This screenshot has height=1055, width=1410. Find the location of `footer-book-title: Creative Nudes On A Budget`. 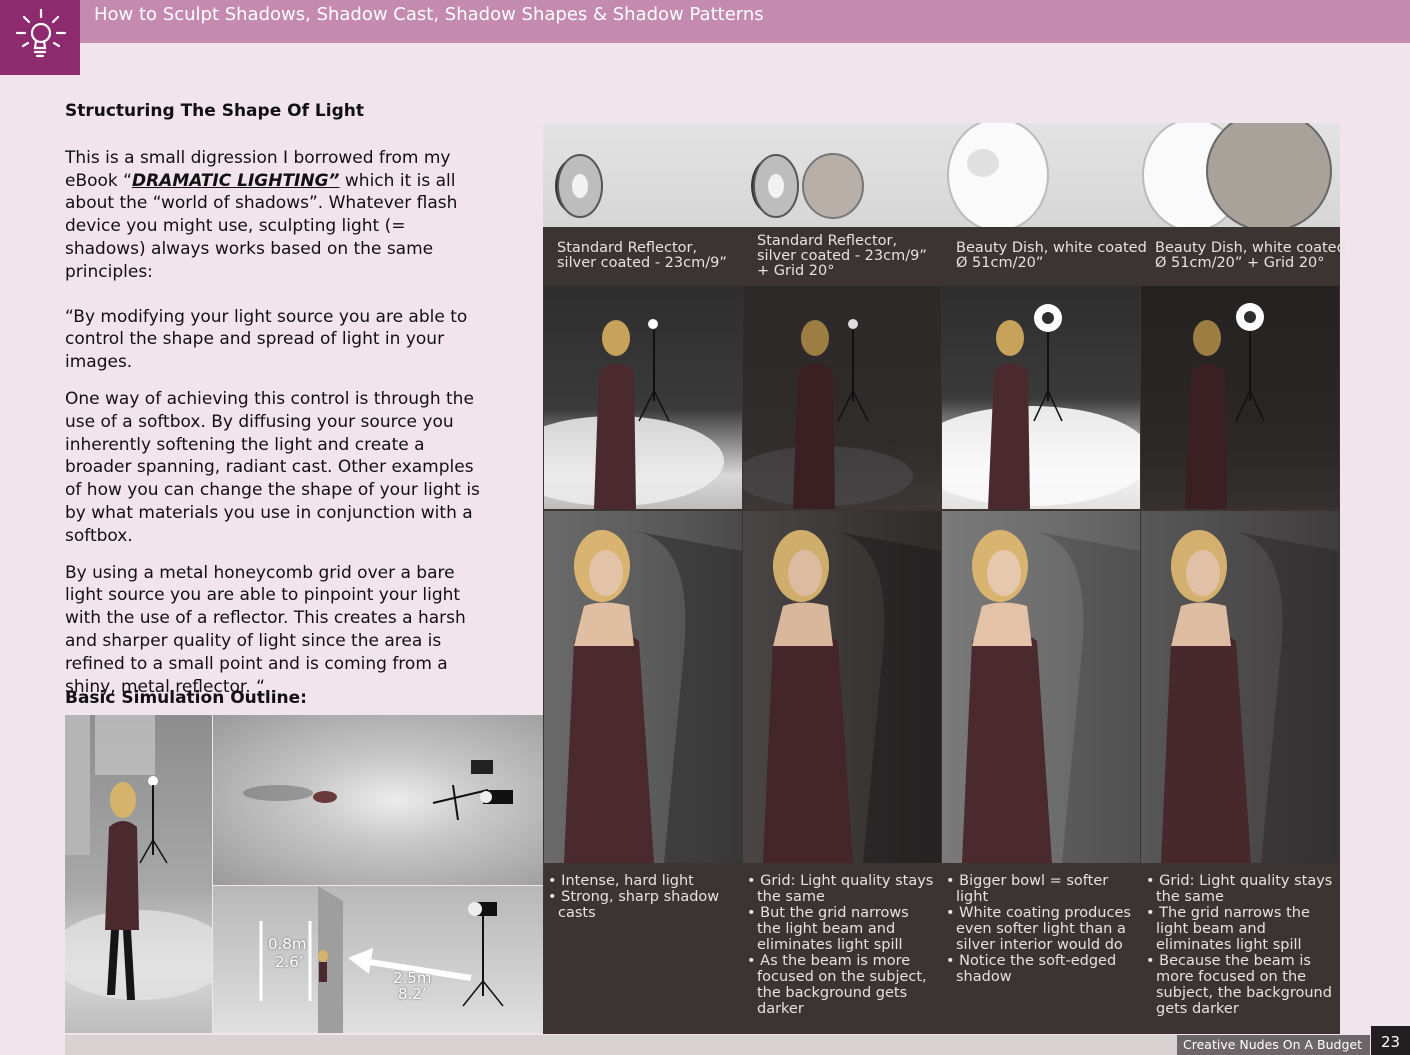

footer-book-title: Creative Nudes On A Budget is located at coordinates (1273, 1045).